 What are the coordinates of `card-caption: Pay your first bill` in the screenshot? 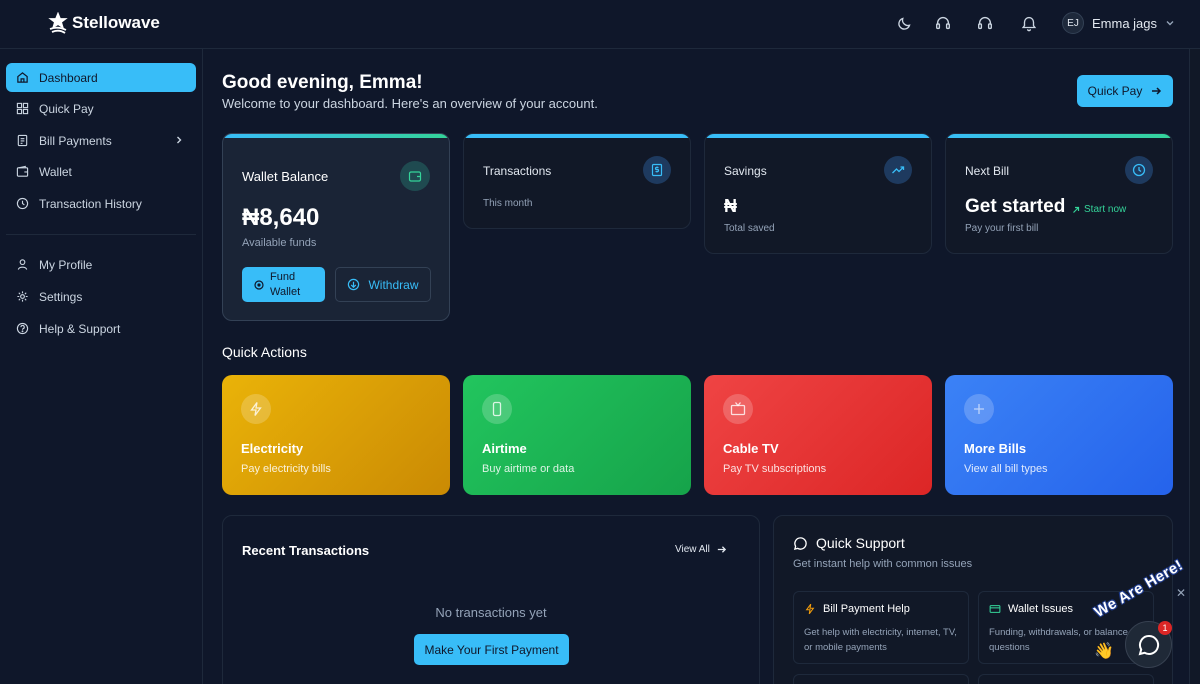 It's located at (1002, 228).